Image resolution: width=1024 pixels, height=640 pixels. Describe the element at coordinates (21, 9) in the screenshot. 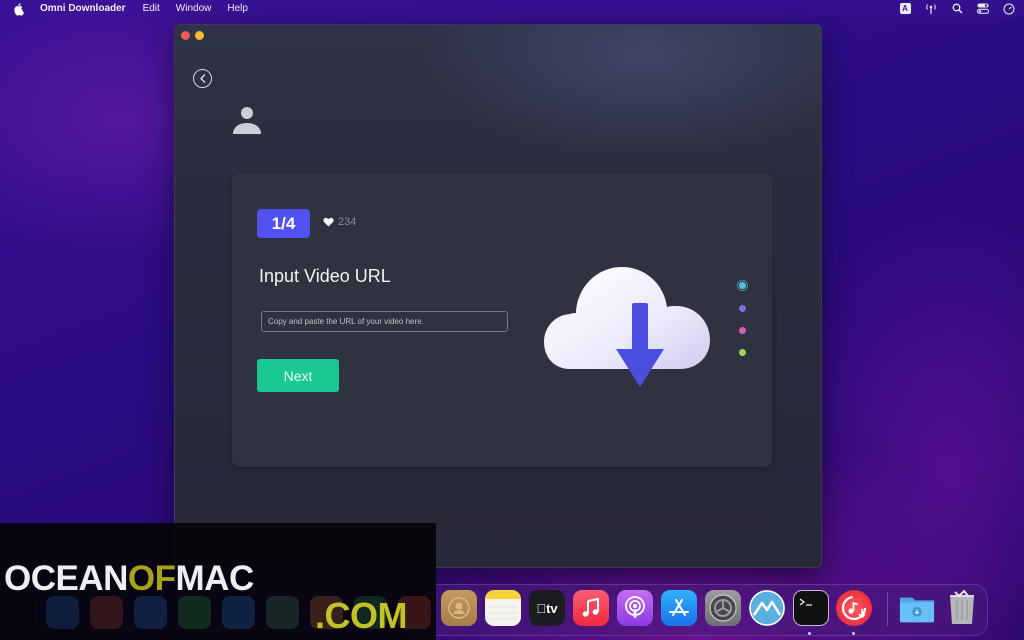

I see `apple-menu-icon` at that location.